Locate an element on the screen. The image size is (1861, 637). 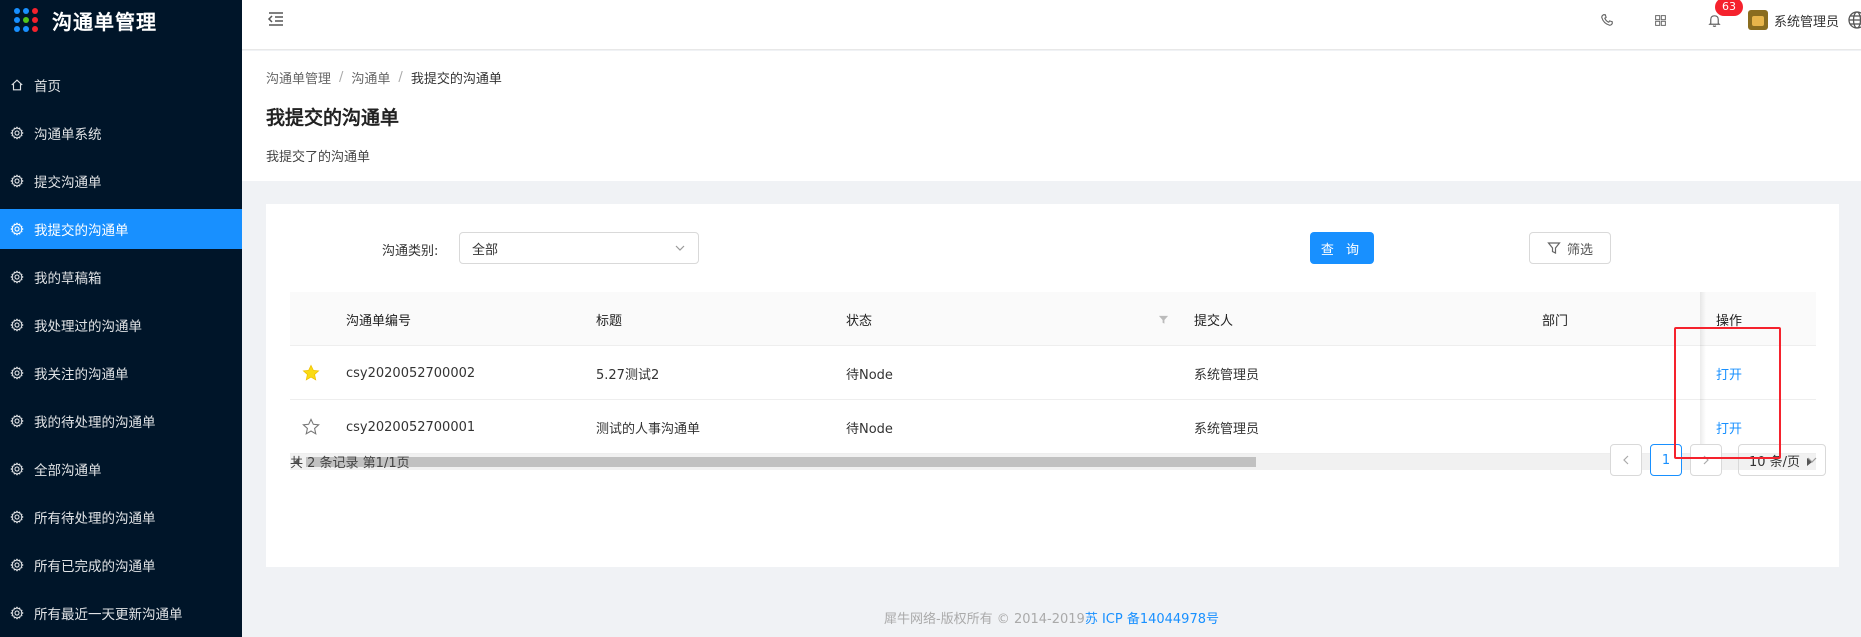
sidebar-item: 我处理过的沟通单 is located at coordinates (121, 325).